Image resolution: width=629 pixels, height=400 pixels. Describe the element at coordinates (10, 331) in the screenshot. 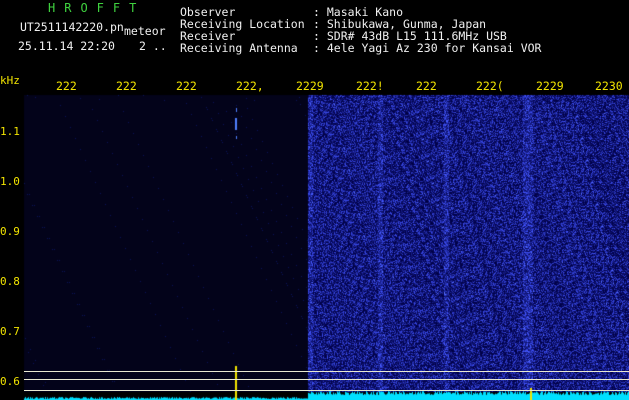

I see `y-tick-label: 0.7` at that location.